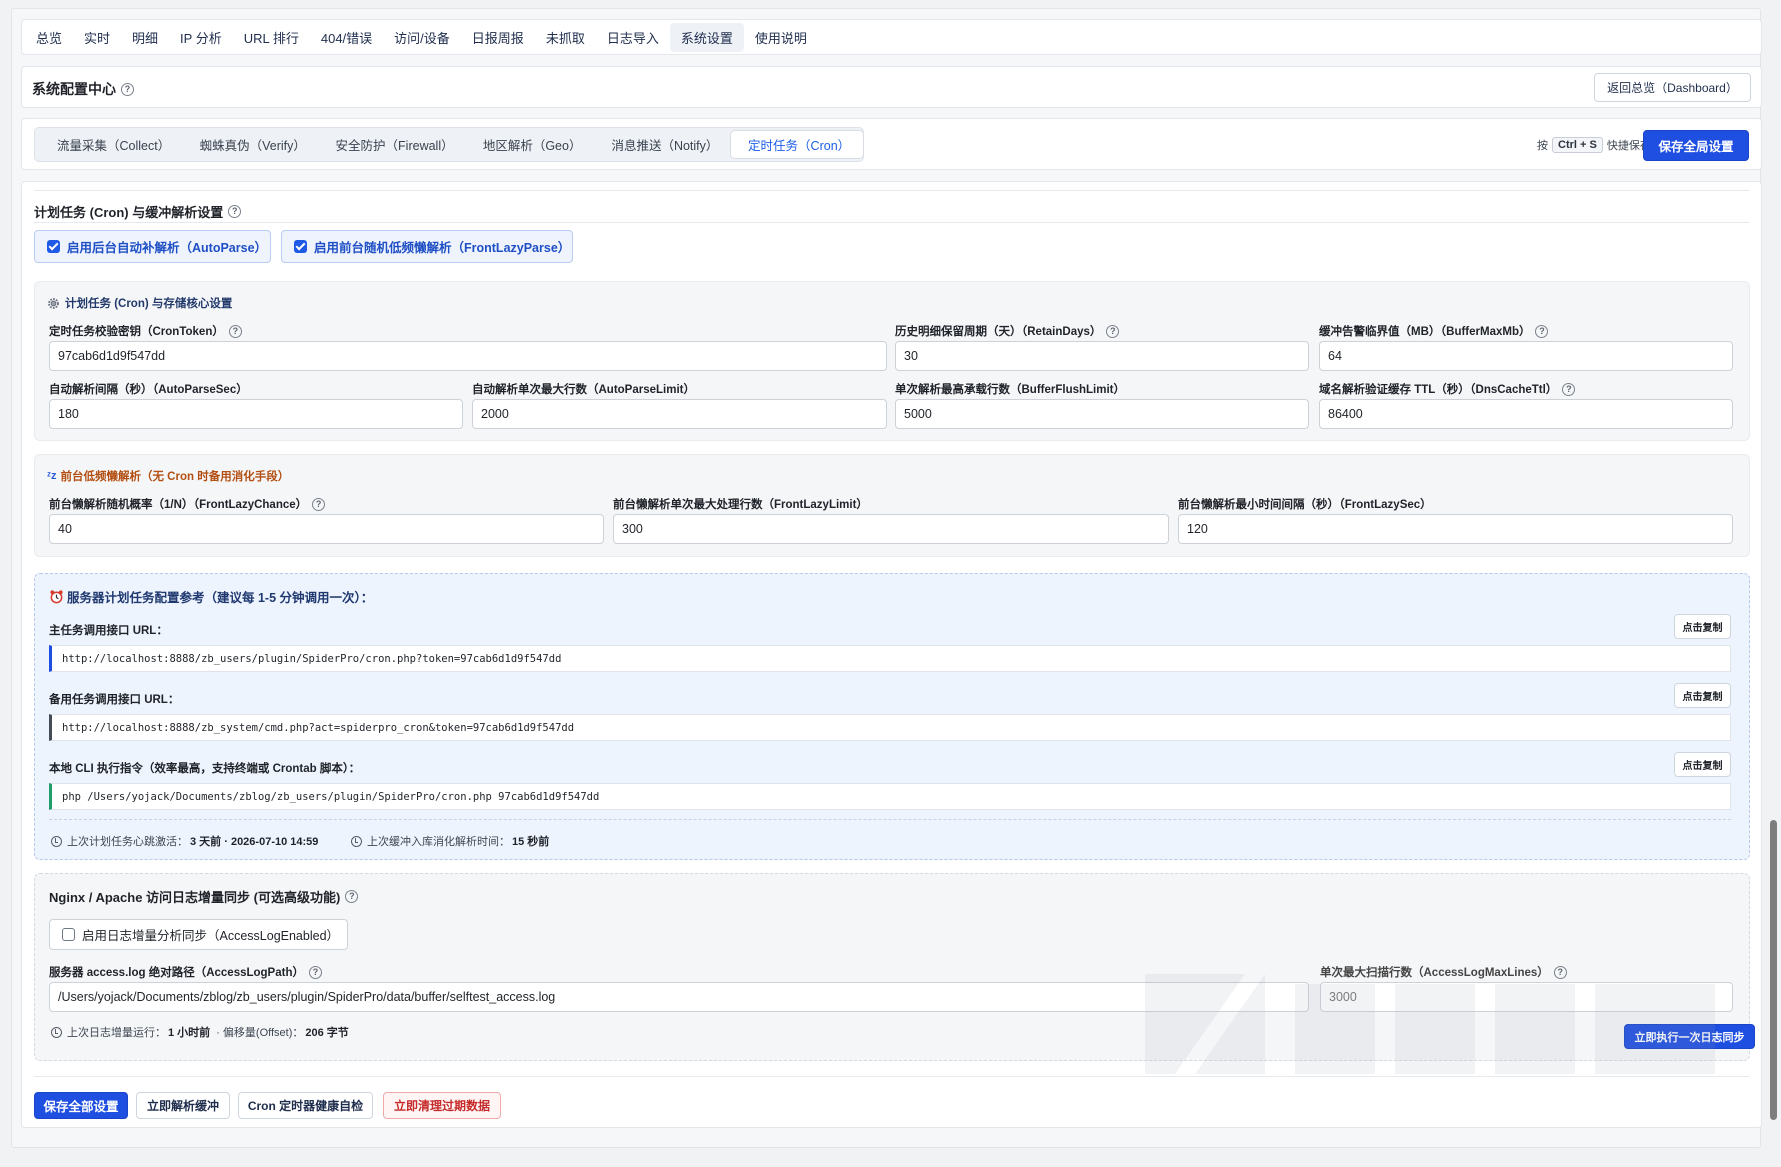 The width and height of the screenshot is (1781, 1167). I want to click on nav-item: 访问/设备, so click(422, 37).